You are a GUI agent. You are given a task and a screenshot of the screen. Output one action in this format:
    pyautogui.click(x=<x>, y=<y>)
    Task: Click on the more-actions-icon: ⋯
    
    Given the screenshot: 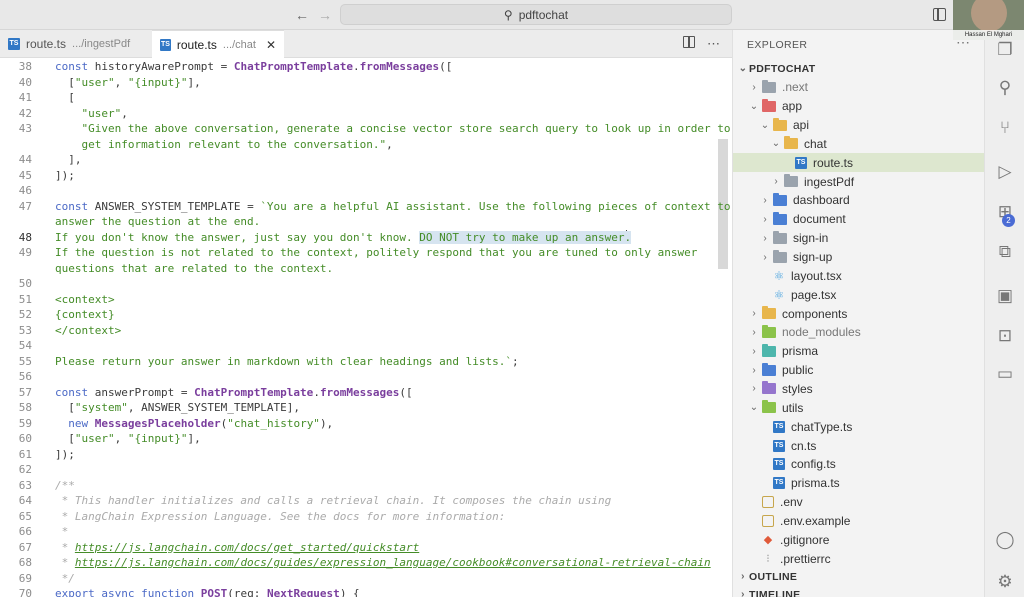 What is the action you would take?
    pyautogui.click(x=713, y=44)
    